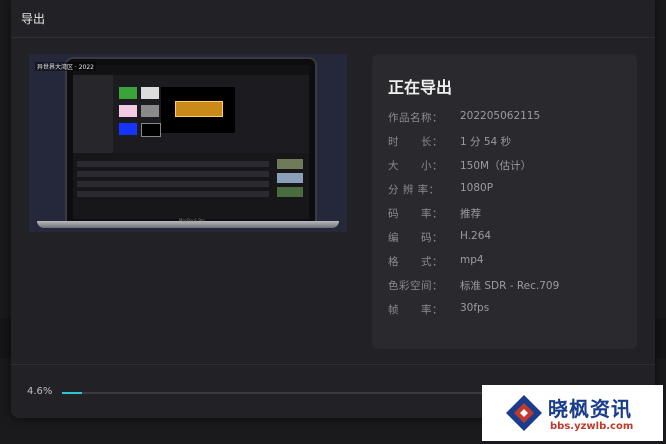  I want to click on info-row-color-space: 色彩空间： 标准 SDR - Rec.709, so click(474, 286).